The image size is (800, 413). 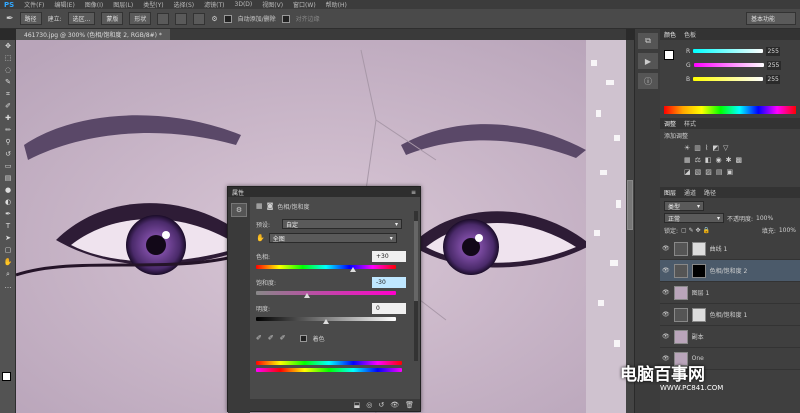 What do you see at coordinates (730, 110) in the screenshot?
I see `spectrum-bar` at bounding box center [730, 110].